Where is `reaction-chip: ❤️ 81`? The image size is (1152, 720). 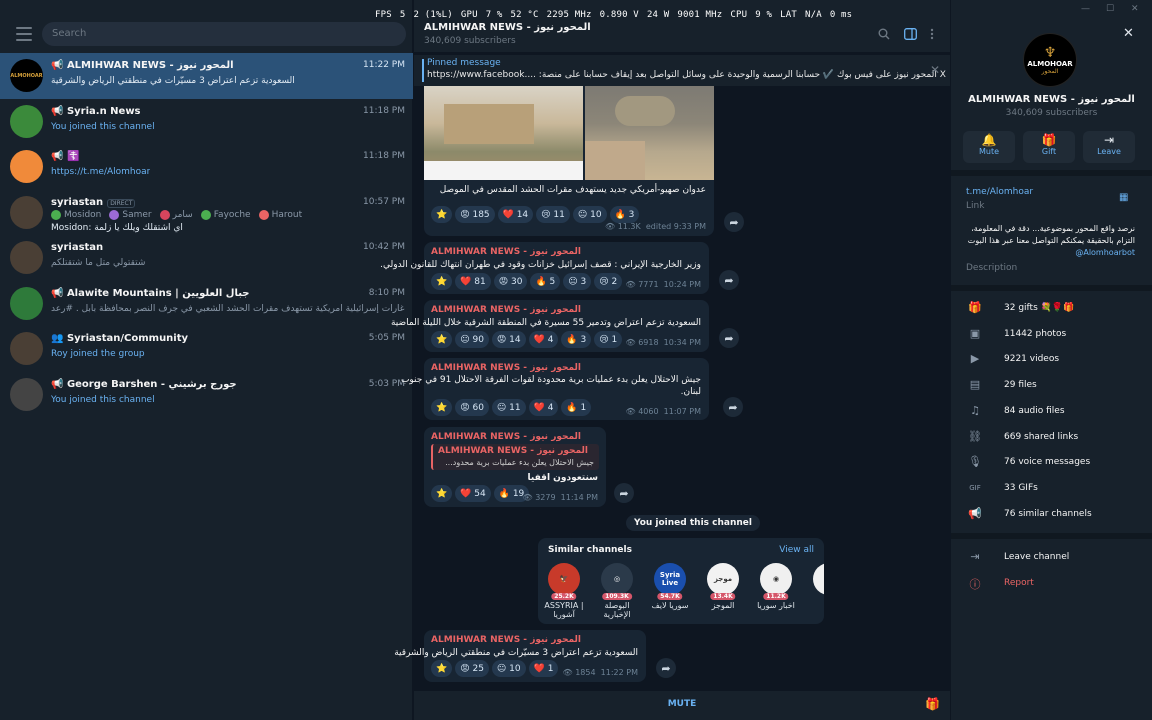 reaction-chip: ❤️ 81 is located at coordinates (473, 281).